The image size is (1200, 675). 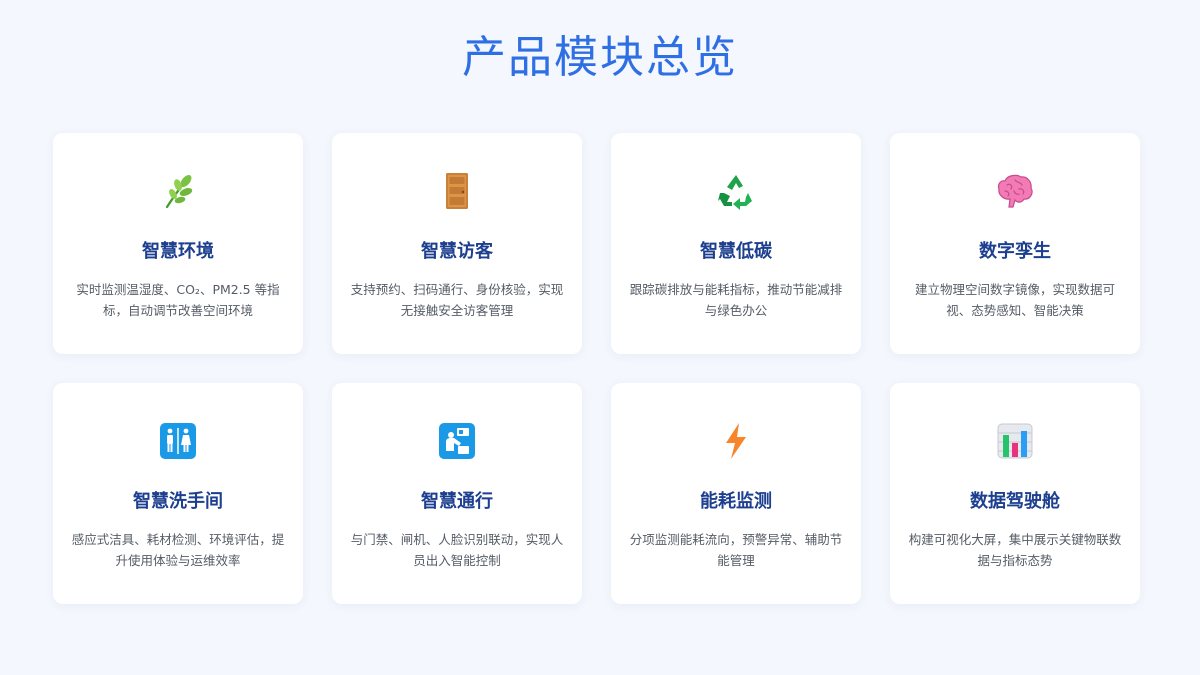 I want to click on module-description: 支持预约、扫码通行、身份核验，实现无接触安全访客管理, so click(x=457, y=300).